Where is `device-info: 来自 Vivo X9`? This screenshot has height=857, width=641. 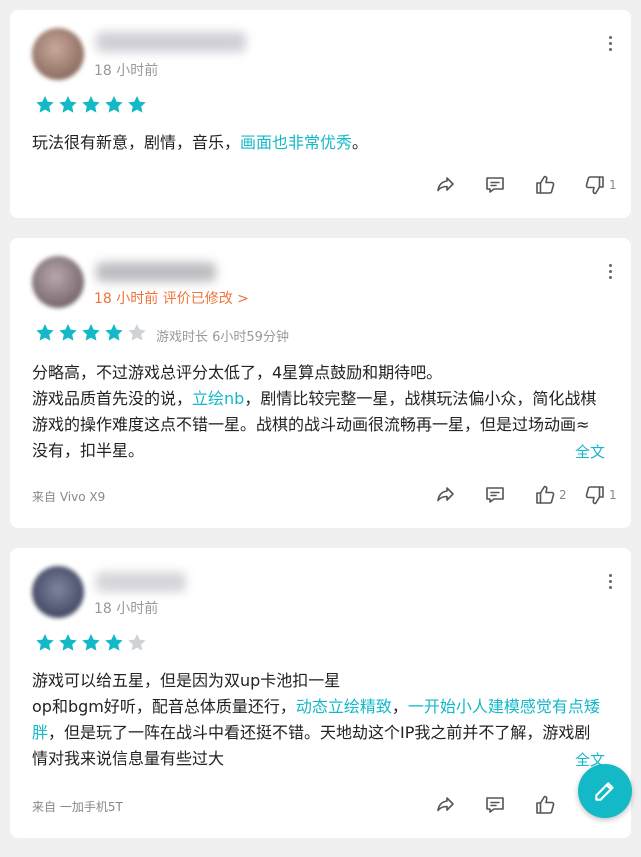
device-info: 来自 Vivo X9 is located at coordinates (69, 497).